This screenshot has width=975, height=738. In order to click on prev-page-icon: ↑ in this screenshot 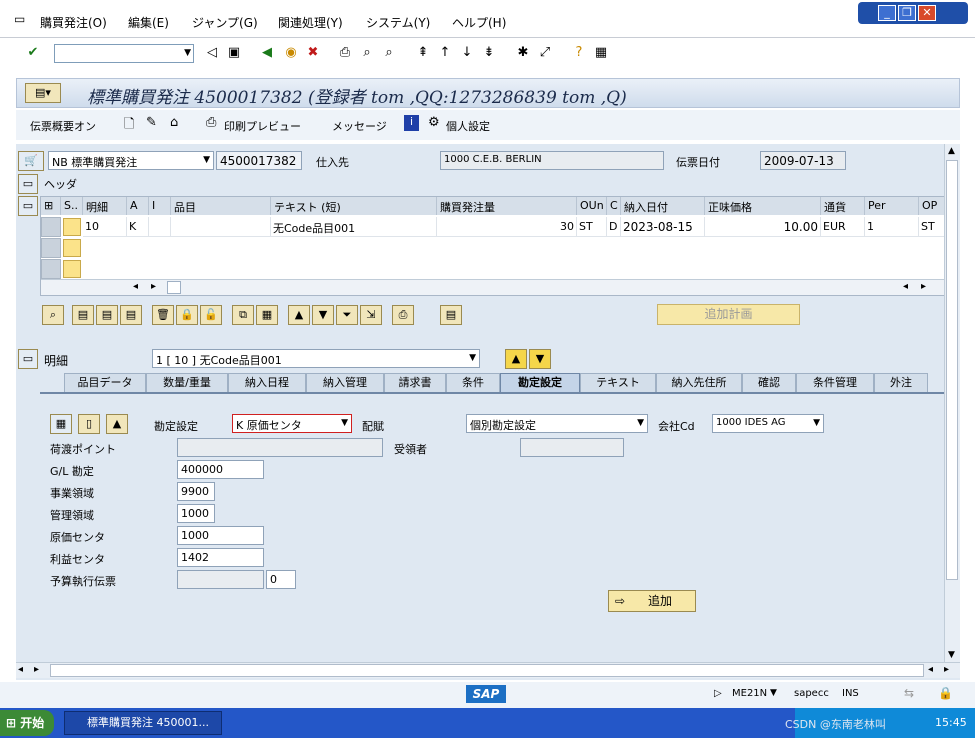, I will do `click(445, 53)`.